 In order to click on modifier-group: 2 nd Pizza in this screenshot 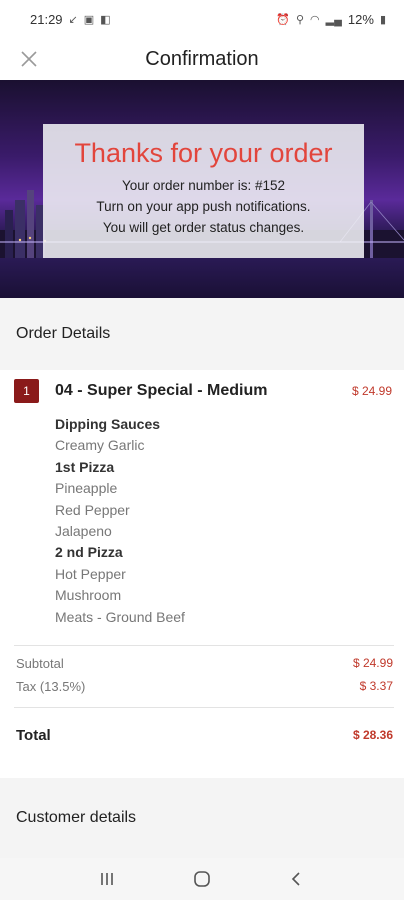, I will do `click(89, 552)`.